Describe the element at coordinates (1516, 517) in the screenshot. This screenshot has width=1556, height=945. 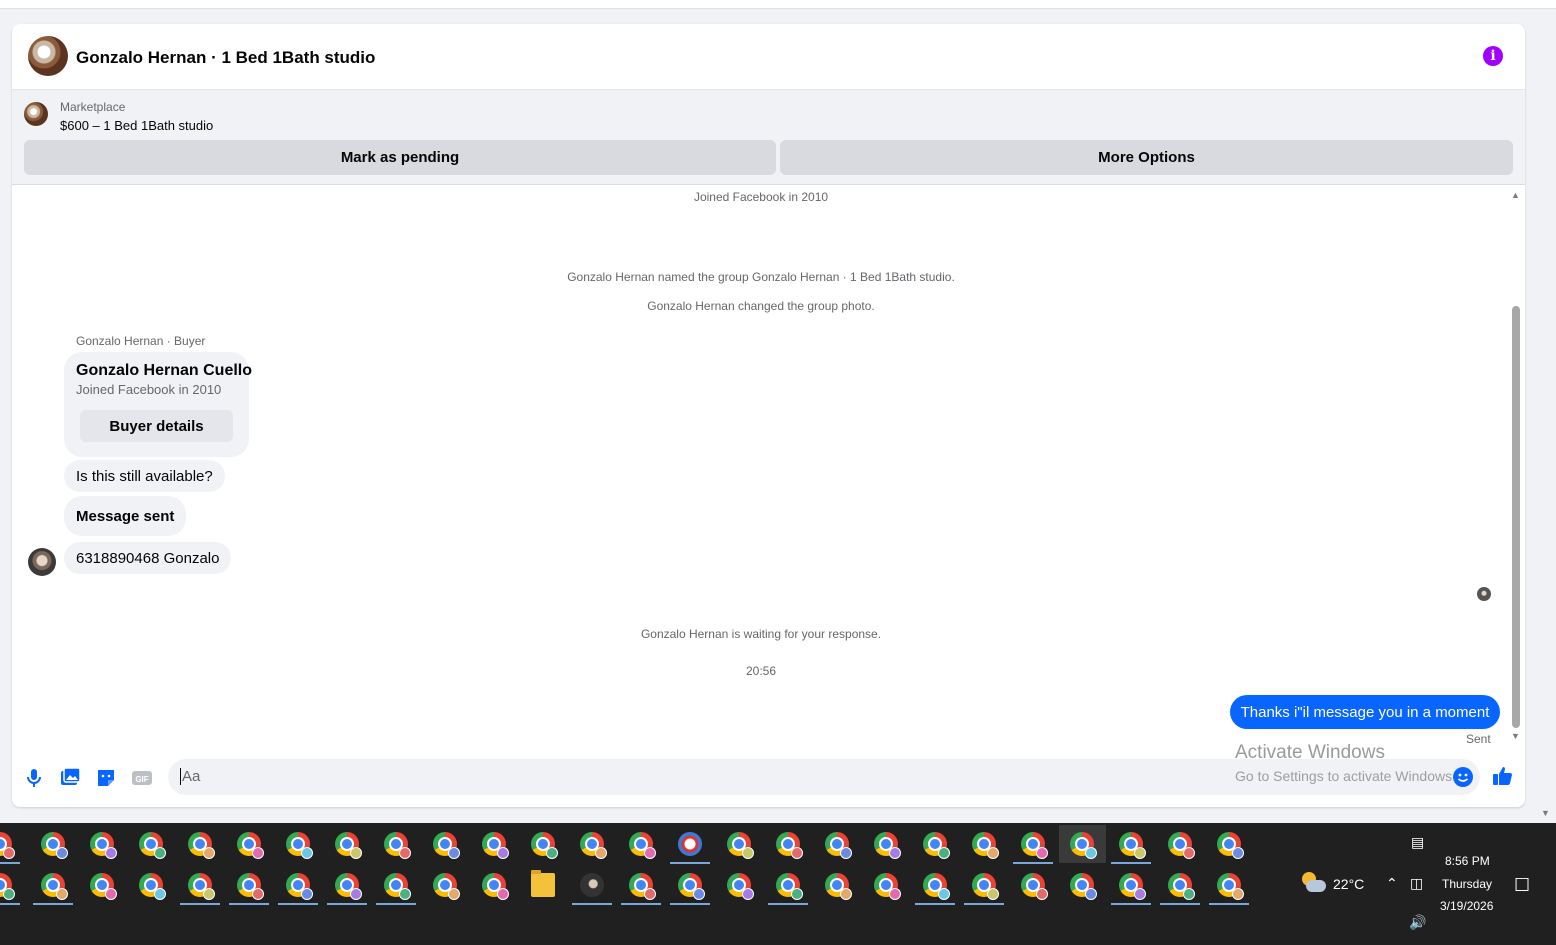
I see `scrollbar-thumb` at that location.